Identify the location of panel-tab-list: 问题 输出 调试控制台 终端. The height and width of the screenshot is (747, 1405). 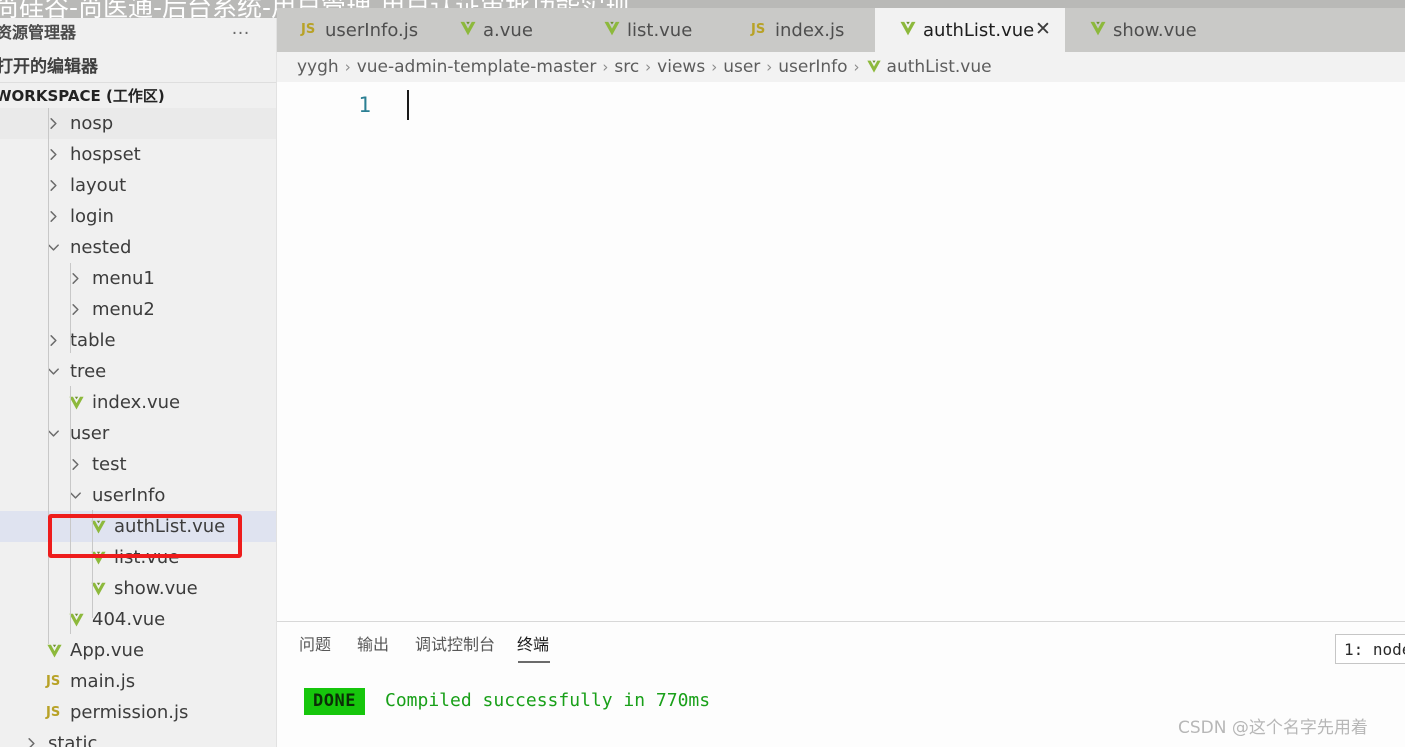
(841, 643).